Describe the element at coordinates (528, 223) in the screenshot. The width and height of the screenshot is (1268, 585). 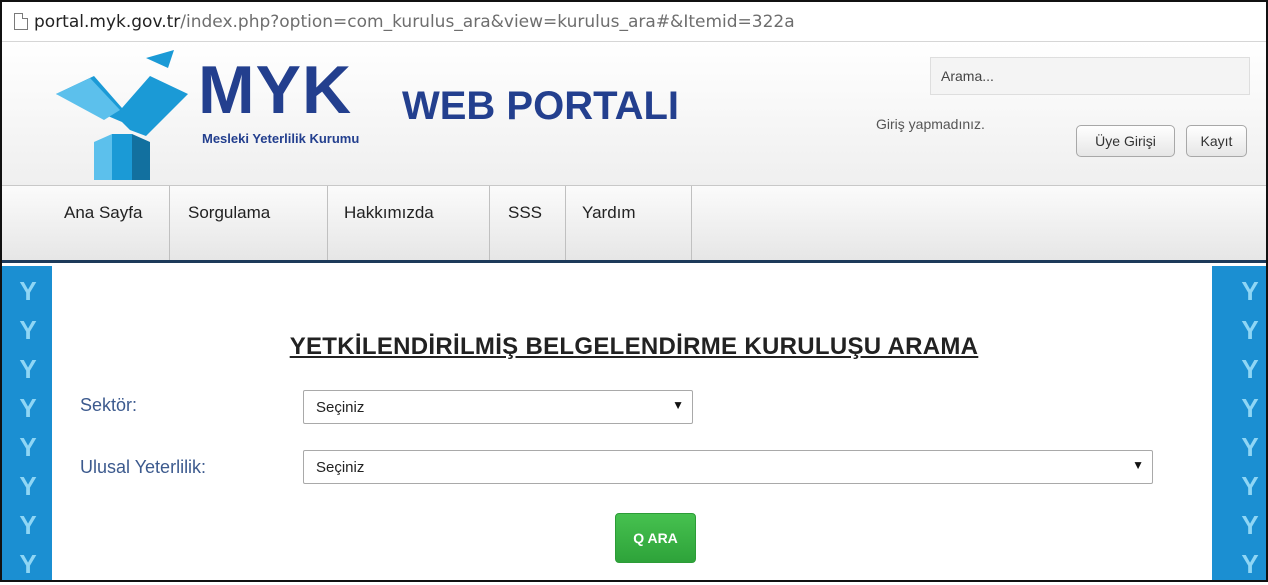
I see `nav-item-sss: SSS` at that location.